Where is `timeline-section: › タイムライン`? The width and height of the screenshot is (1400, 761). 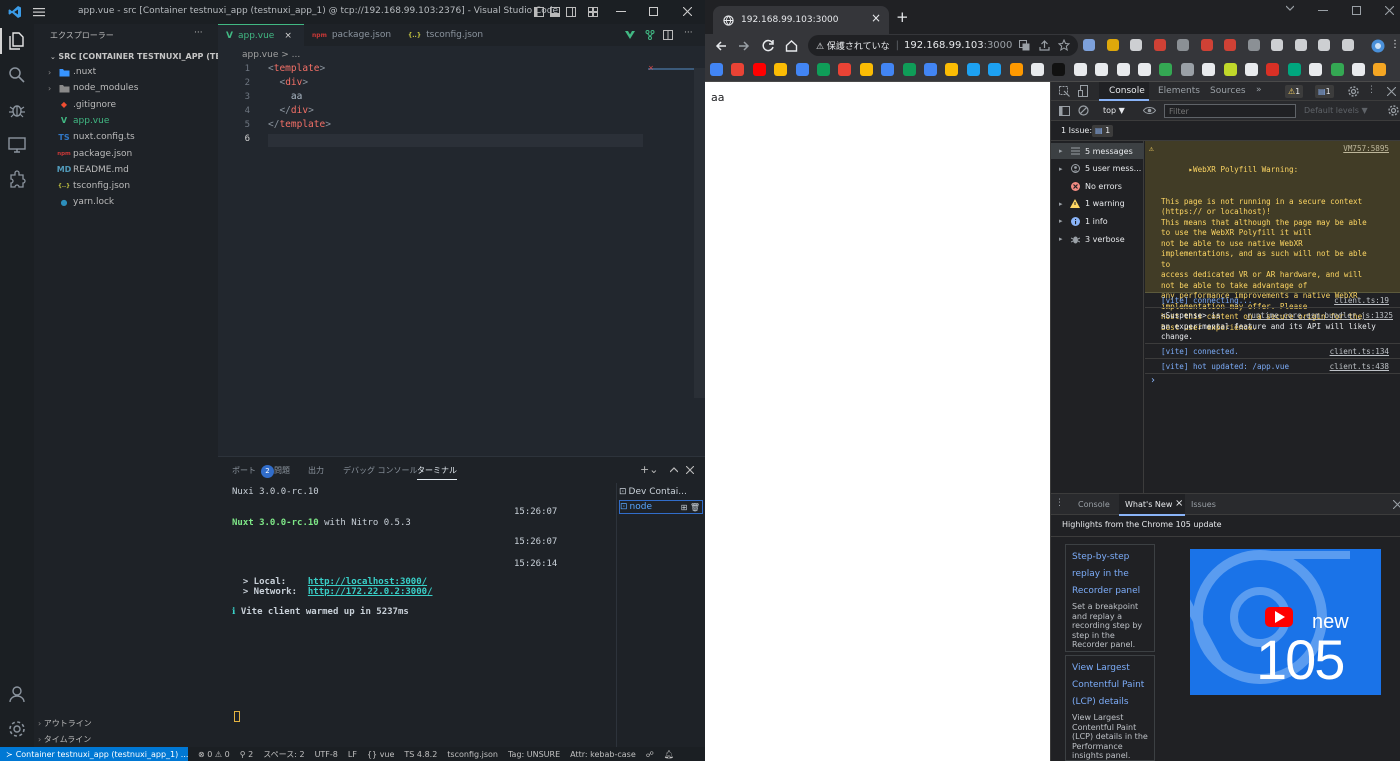
timeline-section: › タイムライン is located at coordinates (64, 739).